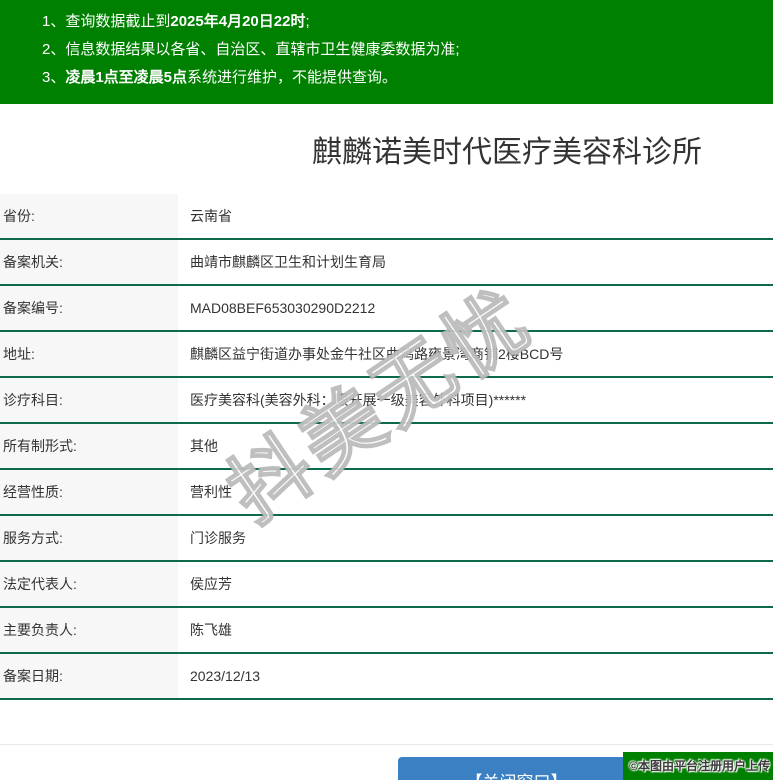  I want to click on row-value: 麒麟区益宁街道办事处金牛社区曲鸡路雍景湾商铺2楼BCD号, so click(377, 354).